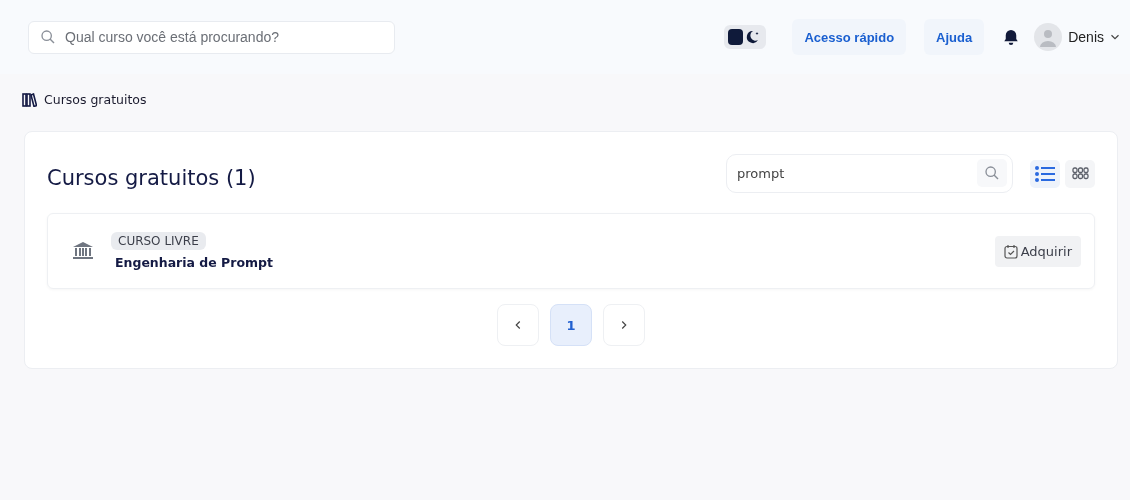  Describe the element at coordinates (83, 251) in the screenshot. I see `institution-icon` at that location.